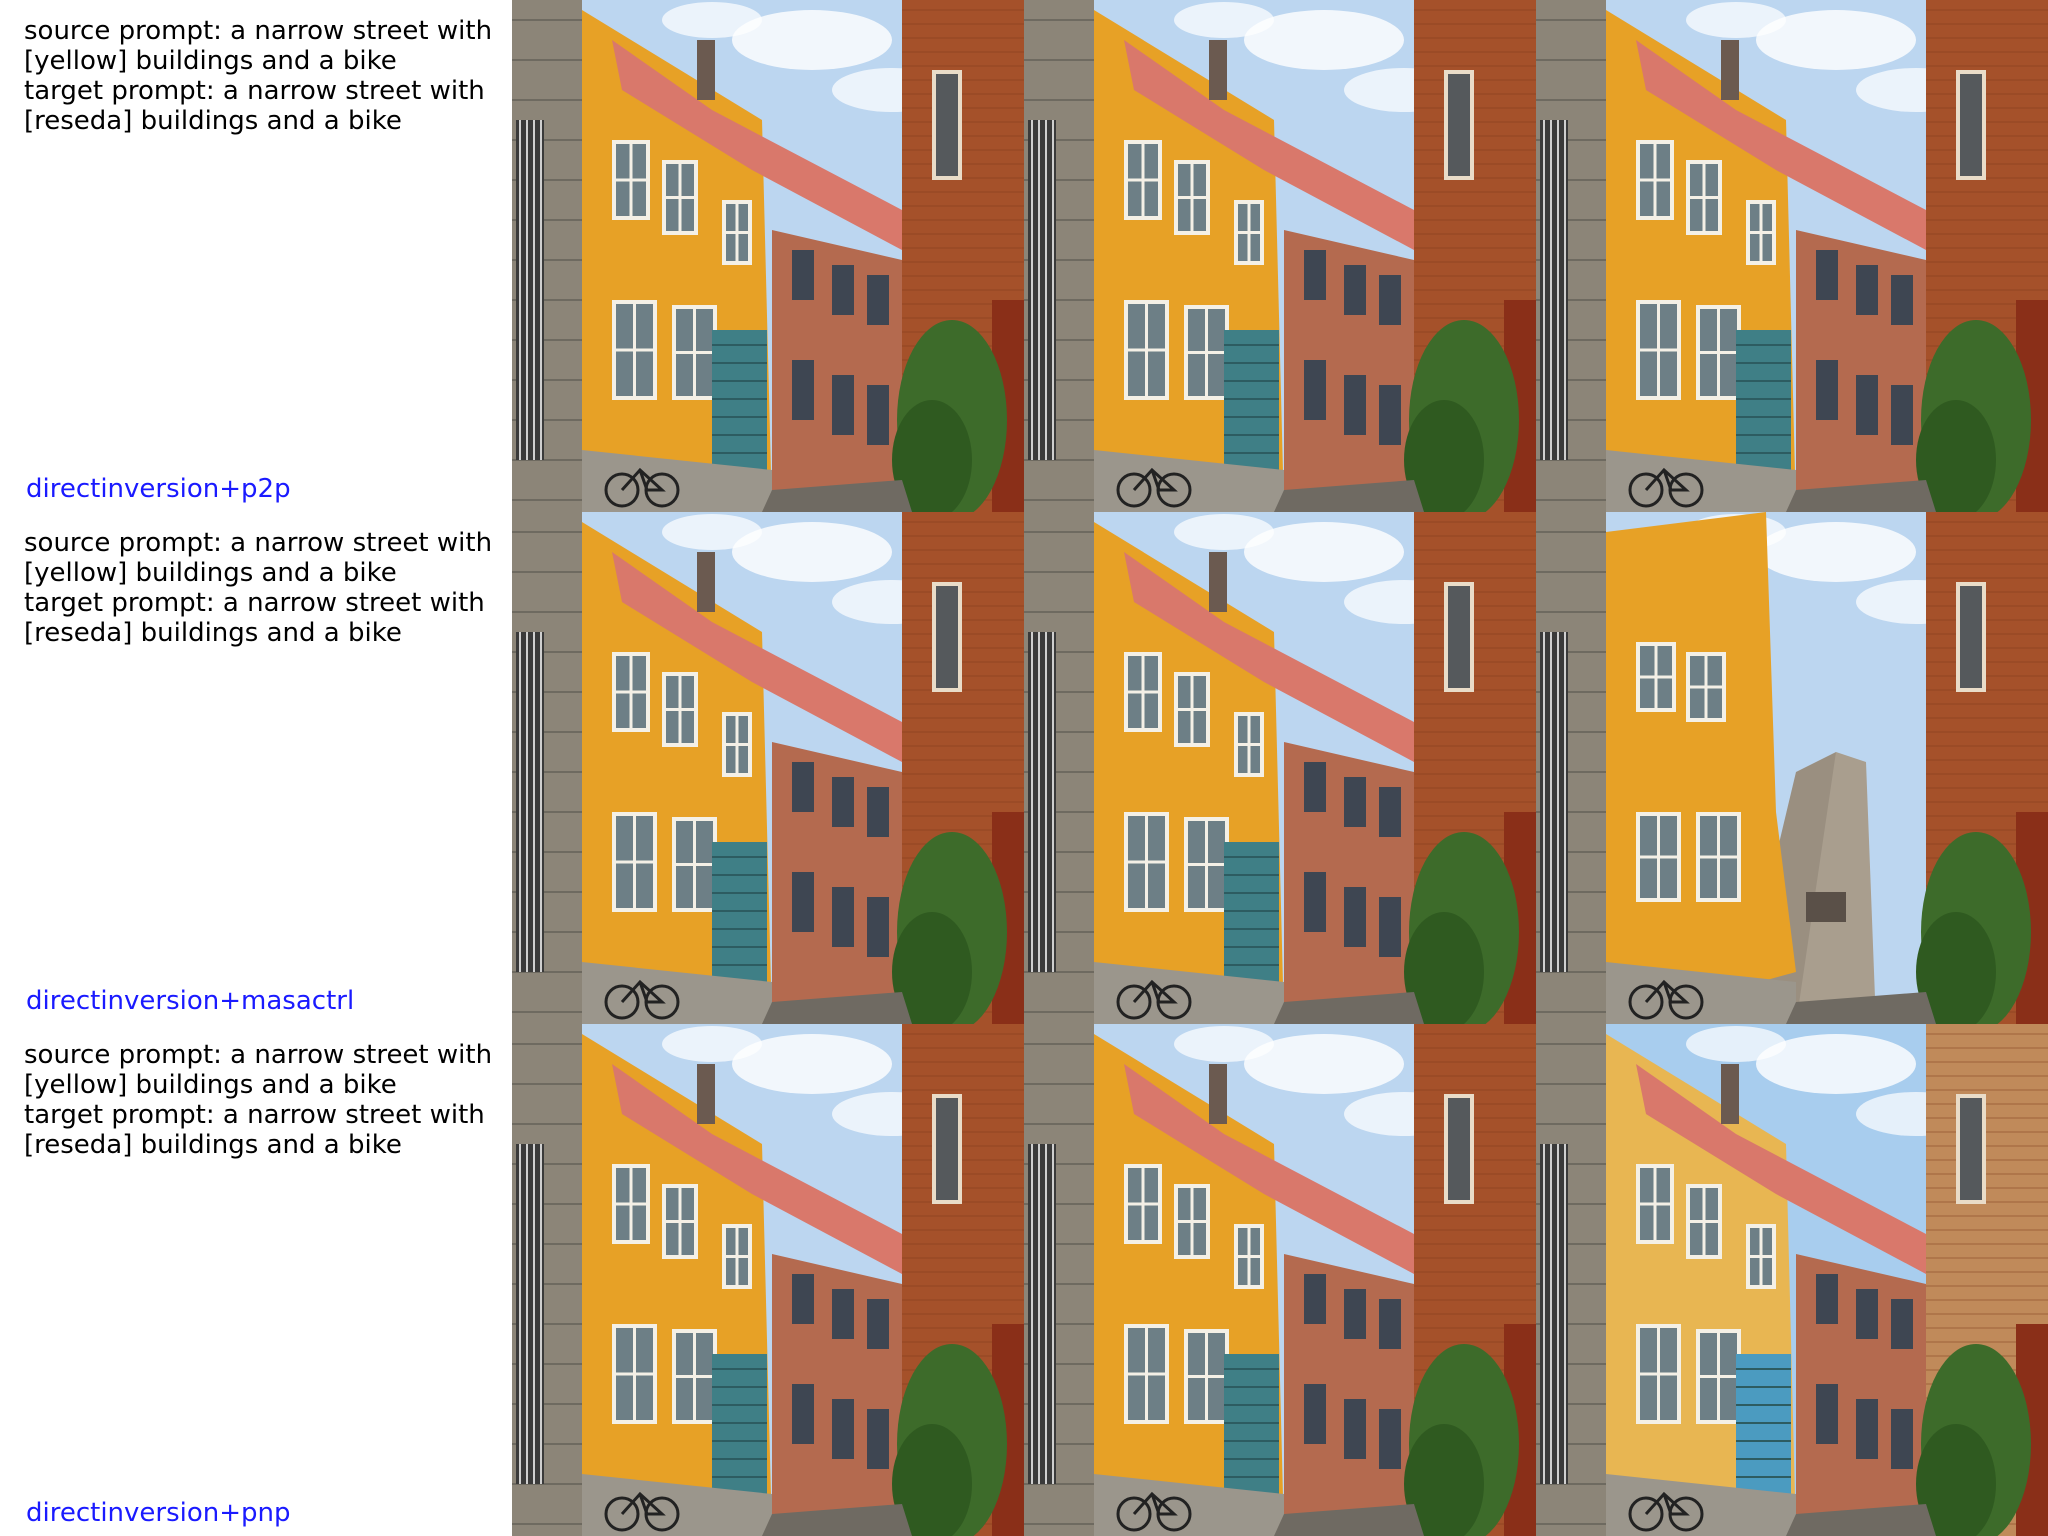  Describe the element at coordinates (158, 1513) in the screenshot. I see `method-label: directinversion+pnp` at that location.